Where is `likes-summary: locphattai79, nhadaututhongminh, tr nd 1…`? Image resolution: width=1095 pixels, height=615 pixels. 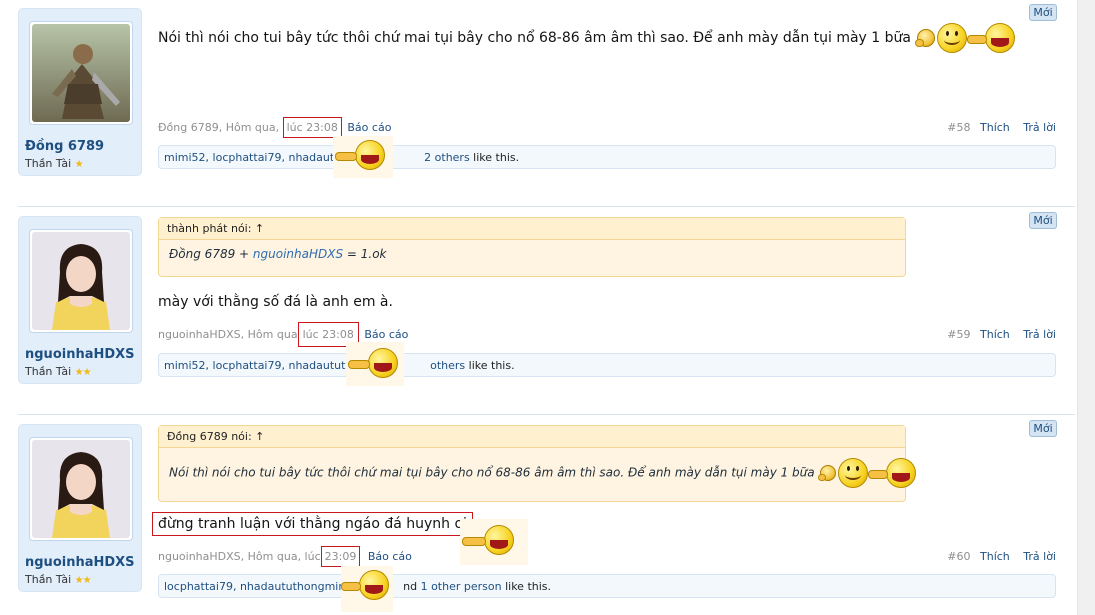 likes-summary: locphattai79, nhadaututhongminh, tr nd 1… is located at coordinates (607, 586).